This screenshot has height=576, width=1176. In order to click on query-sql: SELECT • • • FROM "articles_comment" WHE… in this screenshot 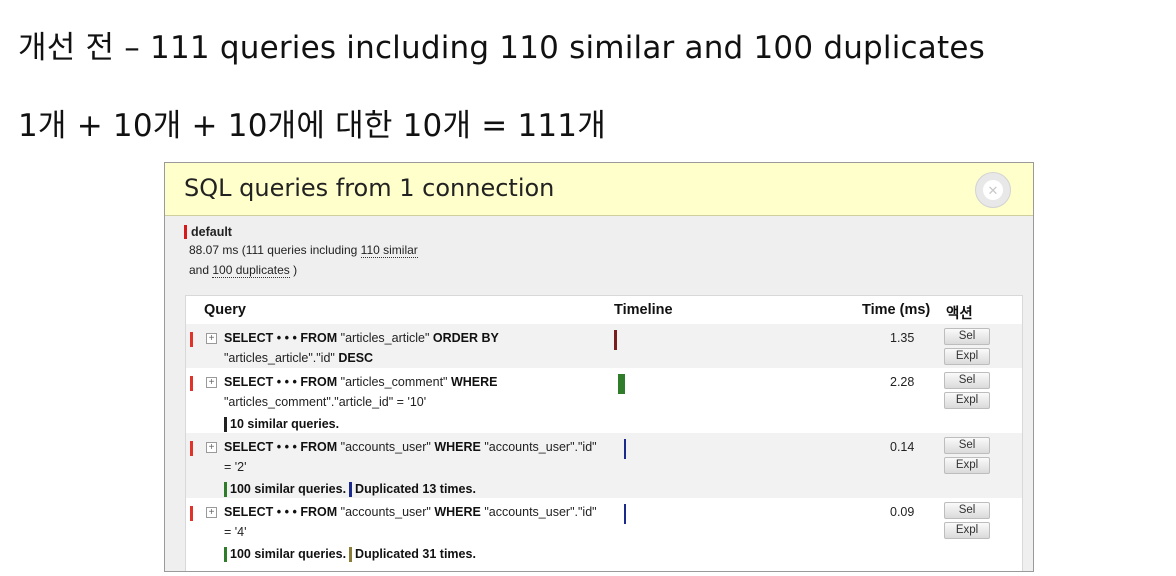, I will do `click(414, 403)`.